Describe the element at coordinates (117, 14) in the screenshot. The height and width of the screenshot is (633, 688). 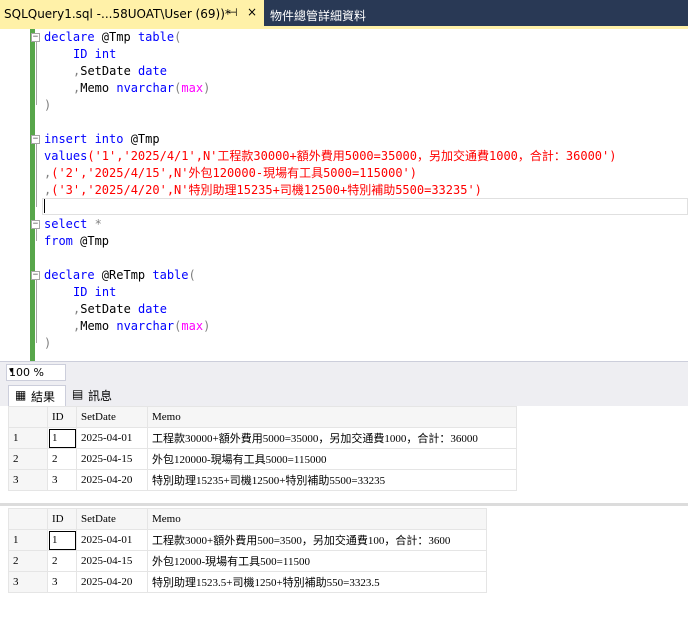
I see `tab-title: SQLQuery1.sql -...58UOAT\User (69))*` at that location.